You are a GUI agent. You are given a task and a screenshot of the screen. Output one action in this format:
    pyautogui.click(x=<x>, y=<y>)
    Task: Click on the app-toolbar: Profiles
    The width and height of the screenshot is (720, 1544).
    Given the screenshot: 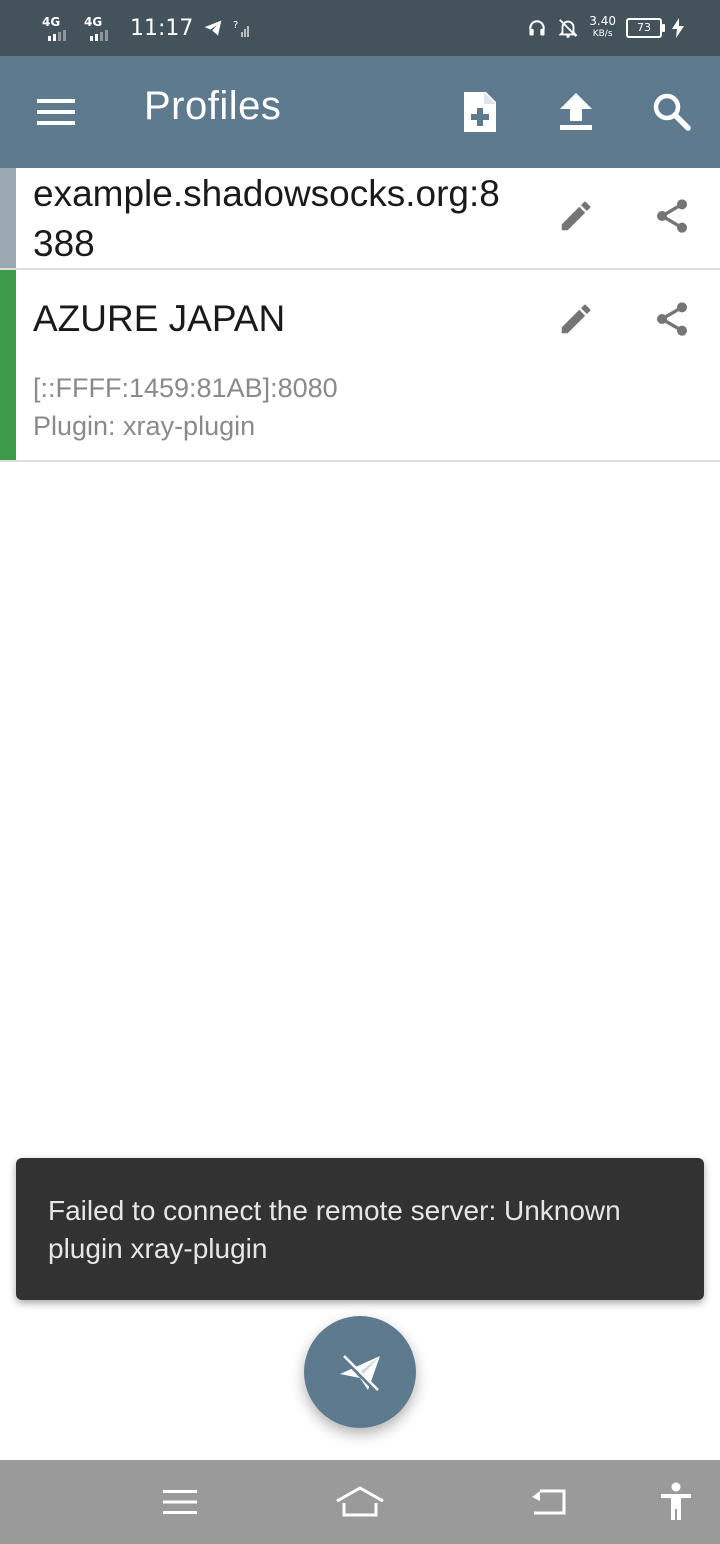 What is the action you would take?
    pyautogui.click(x=360, y=112)
    